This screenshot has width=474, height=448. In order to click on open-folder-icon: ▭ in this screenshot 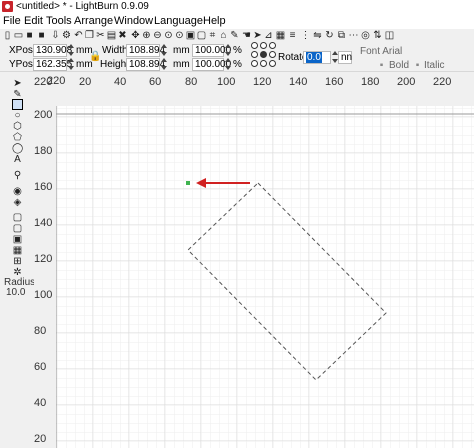, I will do `click(18, 35)`.